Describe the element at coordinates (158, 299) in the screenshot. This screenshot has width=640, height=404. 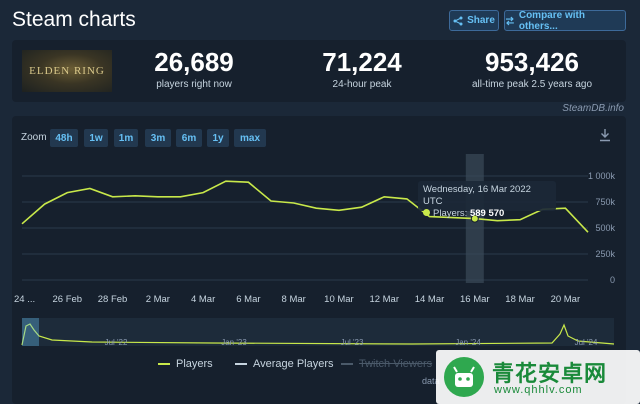
I see `x-tick-label: 2 Mar` at that location.